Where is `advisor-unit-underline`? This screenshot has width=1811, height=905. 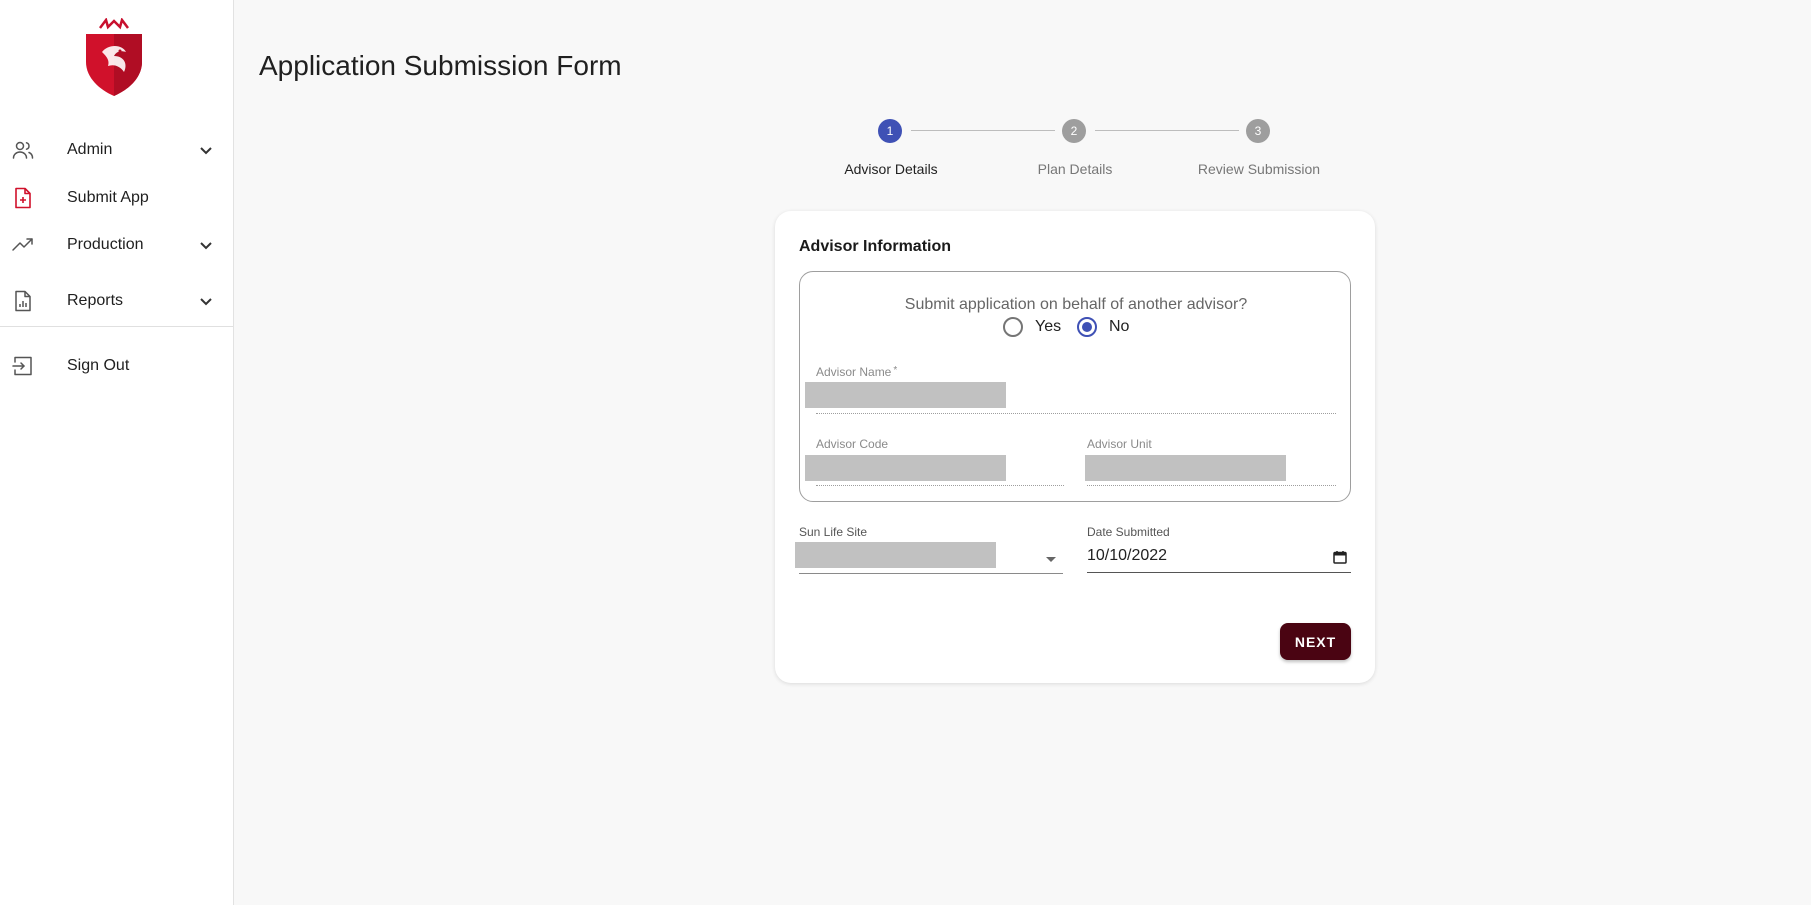
advisor-unit-underline is located at coordinates (1211, 485).